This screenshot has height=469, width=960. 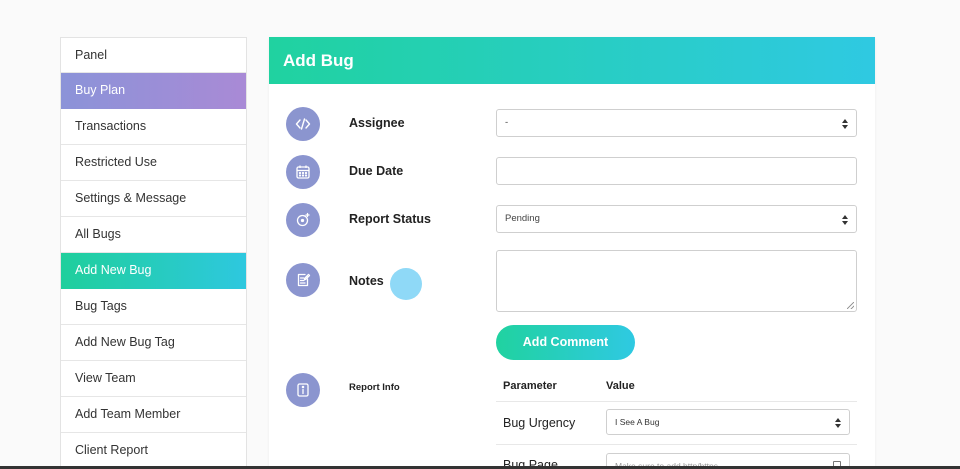 I want to click on sidebar-item-bug-tags: Bug Tags, so click(x=153, y=307).